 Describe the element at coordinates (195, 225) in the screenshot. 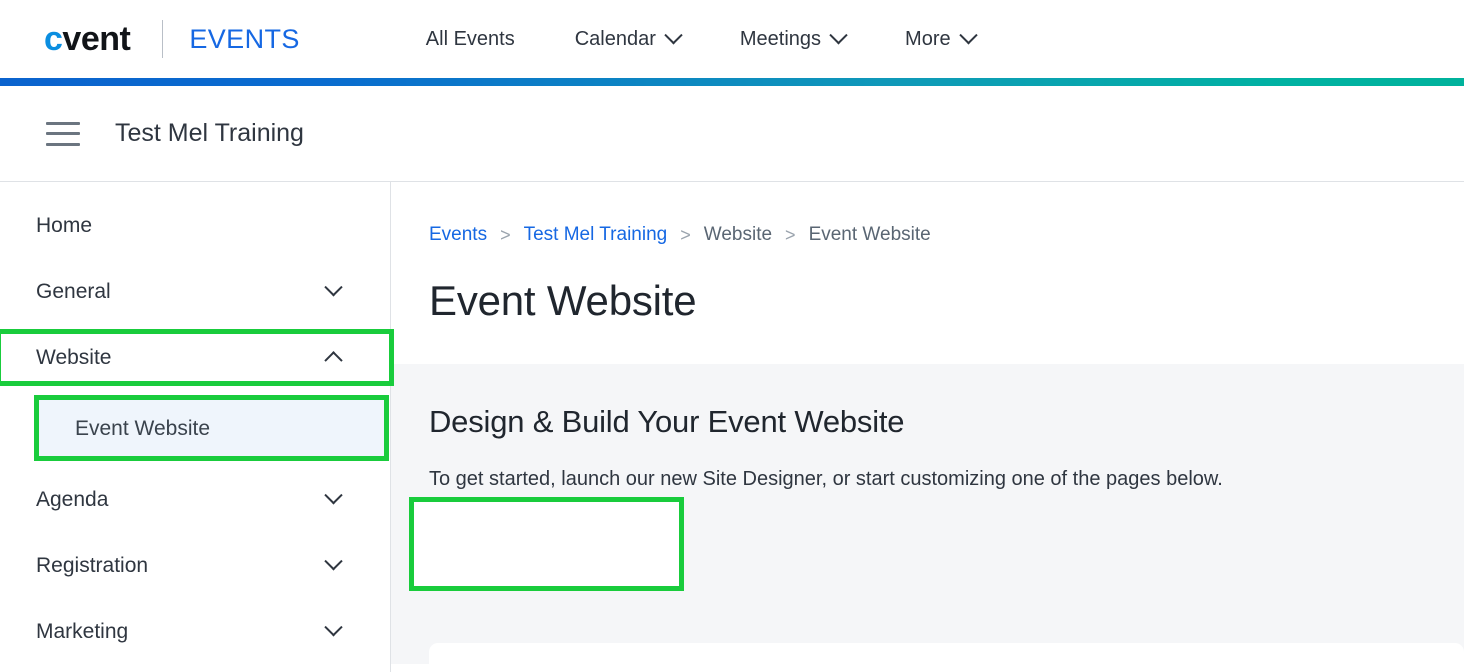

I see `sidebar-item-home: Home` at that location.